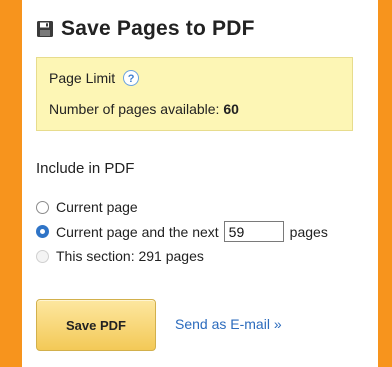  What do you see at coordinates (131, 78) in the screenshot?
I see `help-icon: ?` at bounding box center [131, 78].